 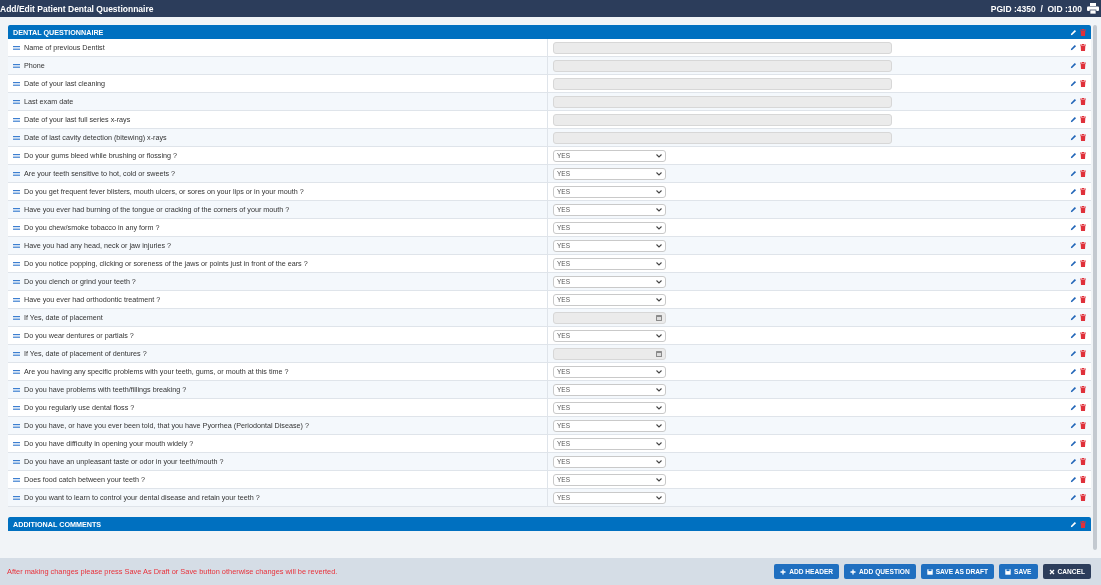 What do you see at coordinates (1095, 287) in the screenshot?
I see `scrollbar` at bounding box center [1095, 287].